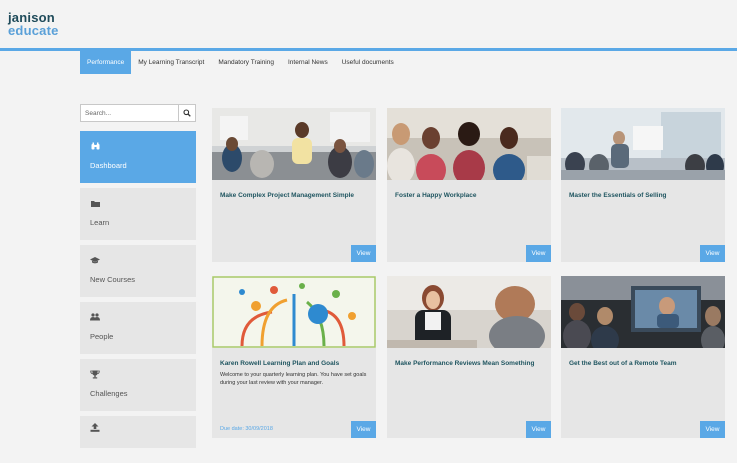 The height and width of the screenshot is (463, 737). Describe the element at coordinates (643, 357) in the screenshot. I see `course-card: Get the Best out of a Remote Team View` at that location.